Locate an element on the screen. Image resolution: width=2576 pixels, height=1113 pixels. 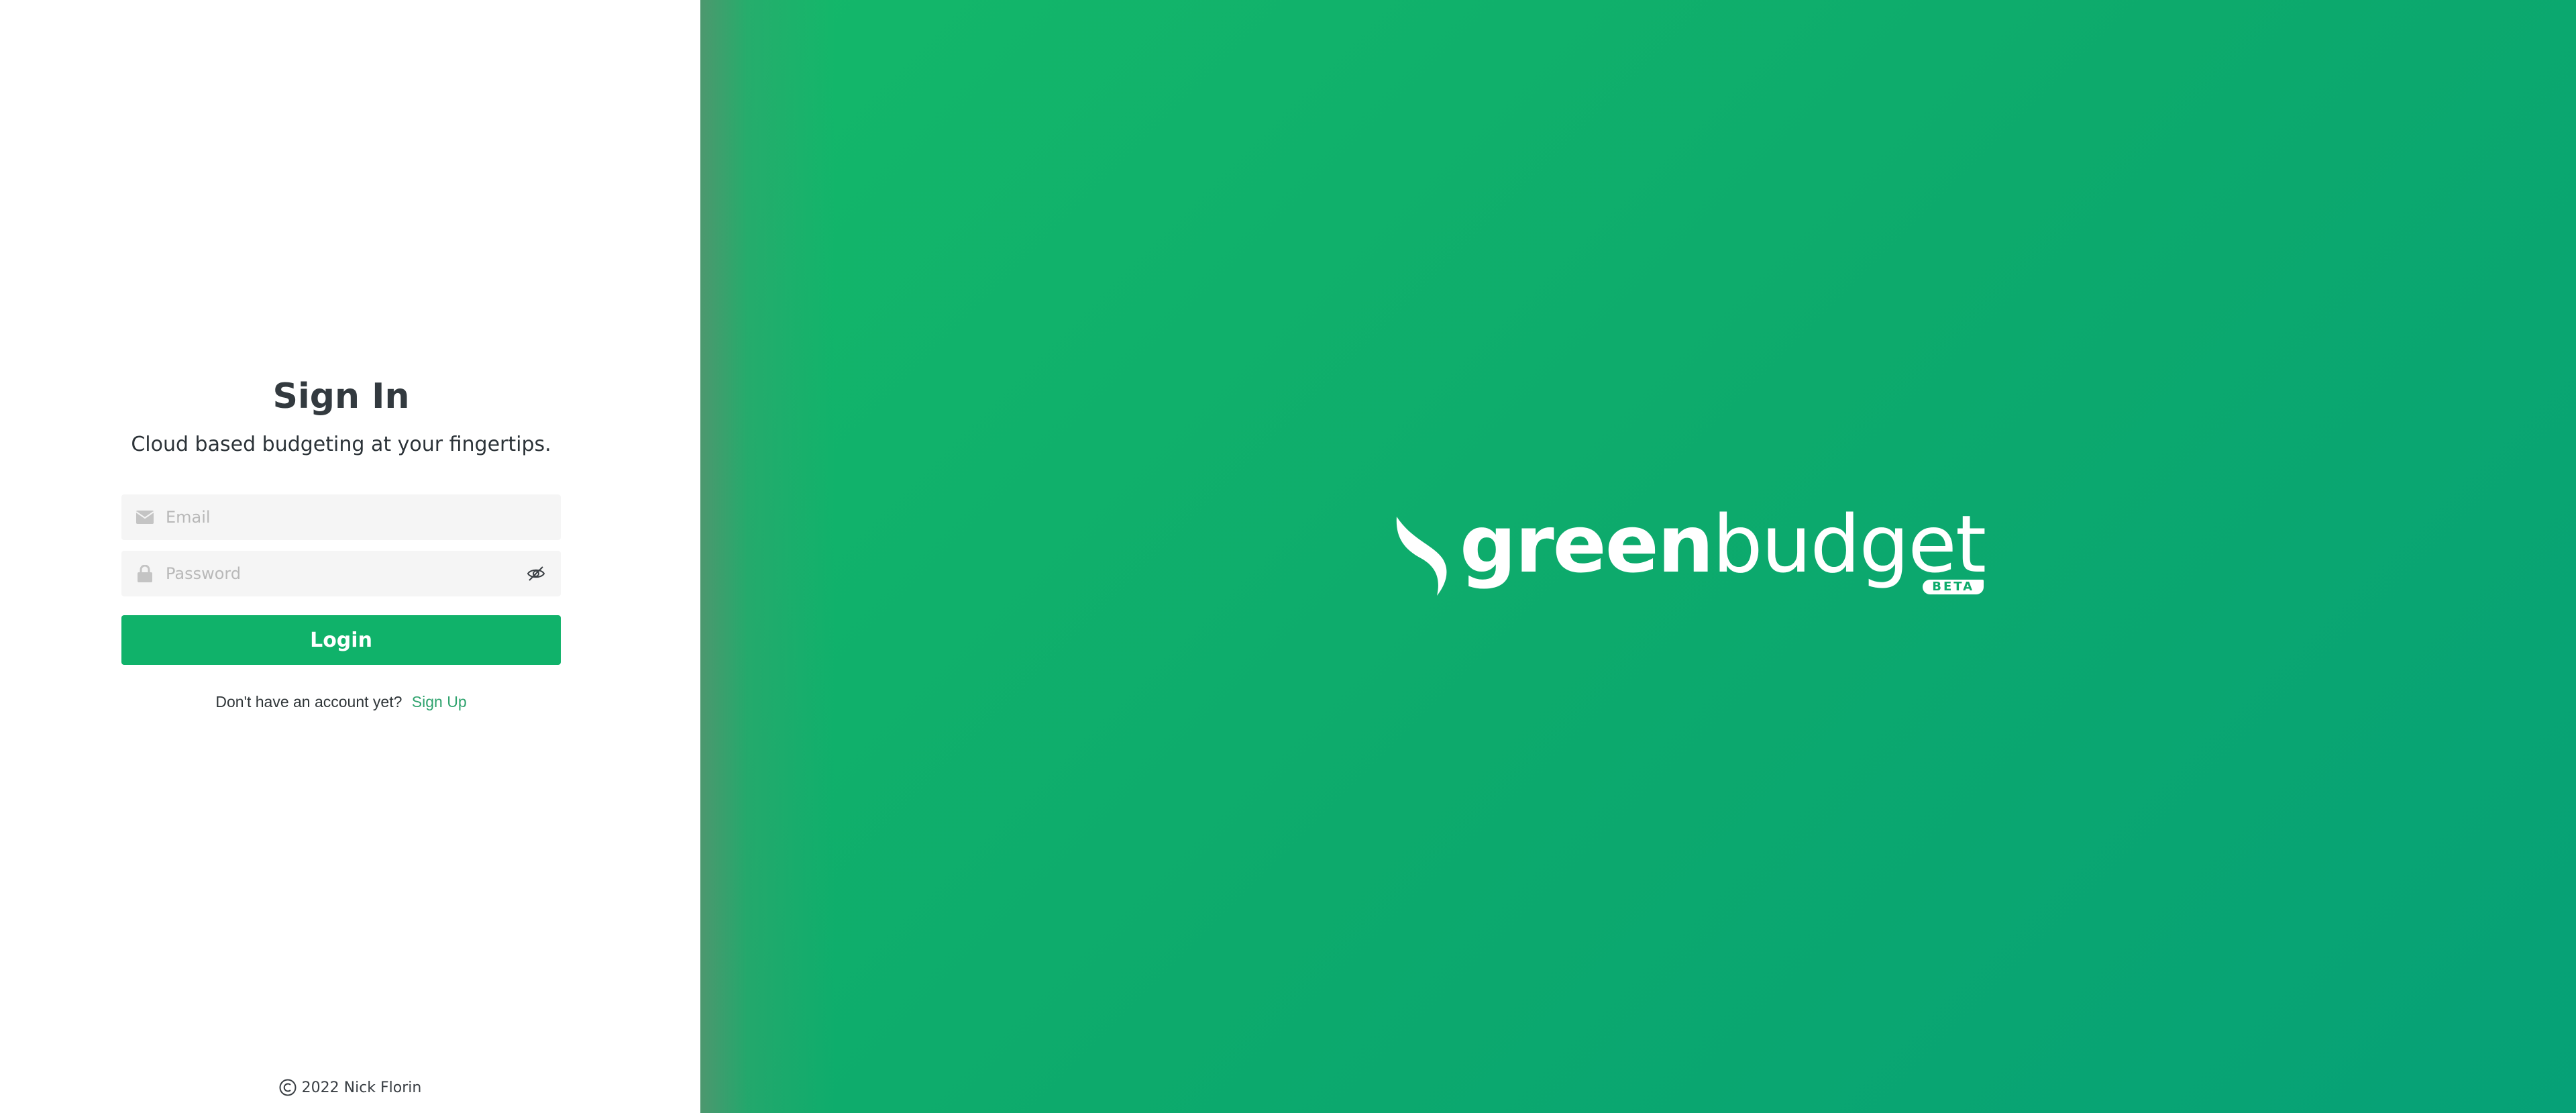
email-field is located at coordinates (341, 517).